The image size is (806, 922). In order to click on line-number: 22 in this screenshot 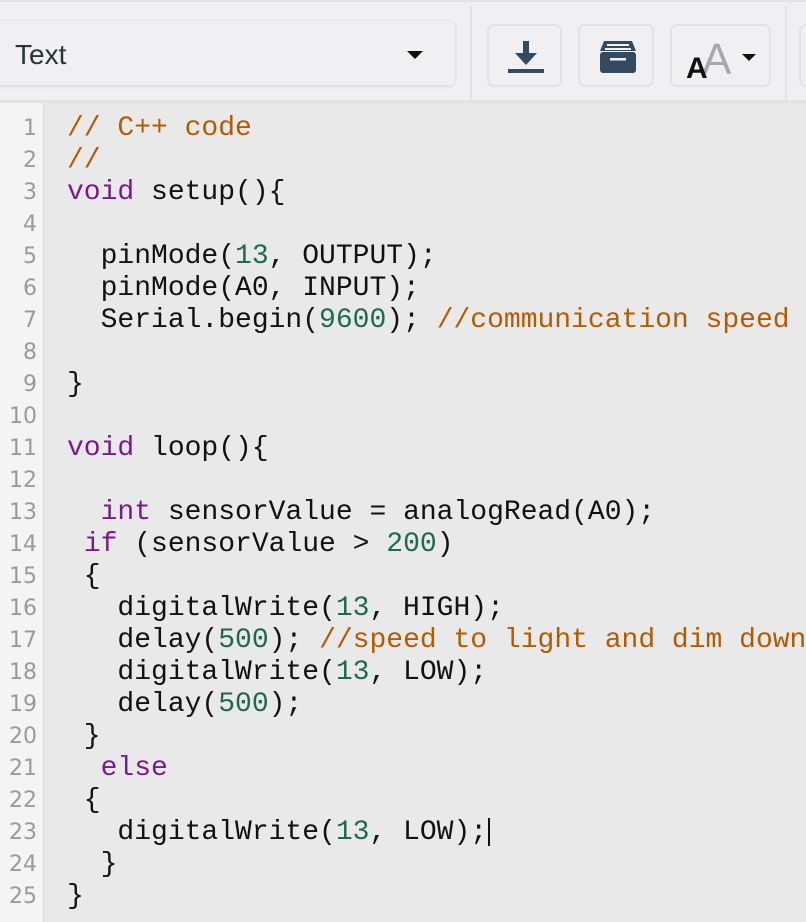, I will do `click(23, 800)`.